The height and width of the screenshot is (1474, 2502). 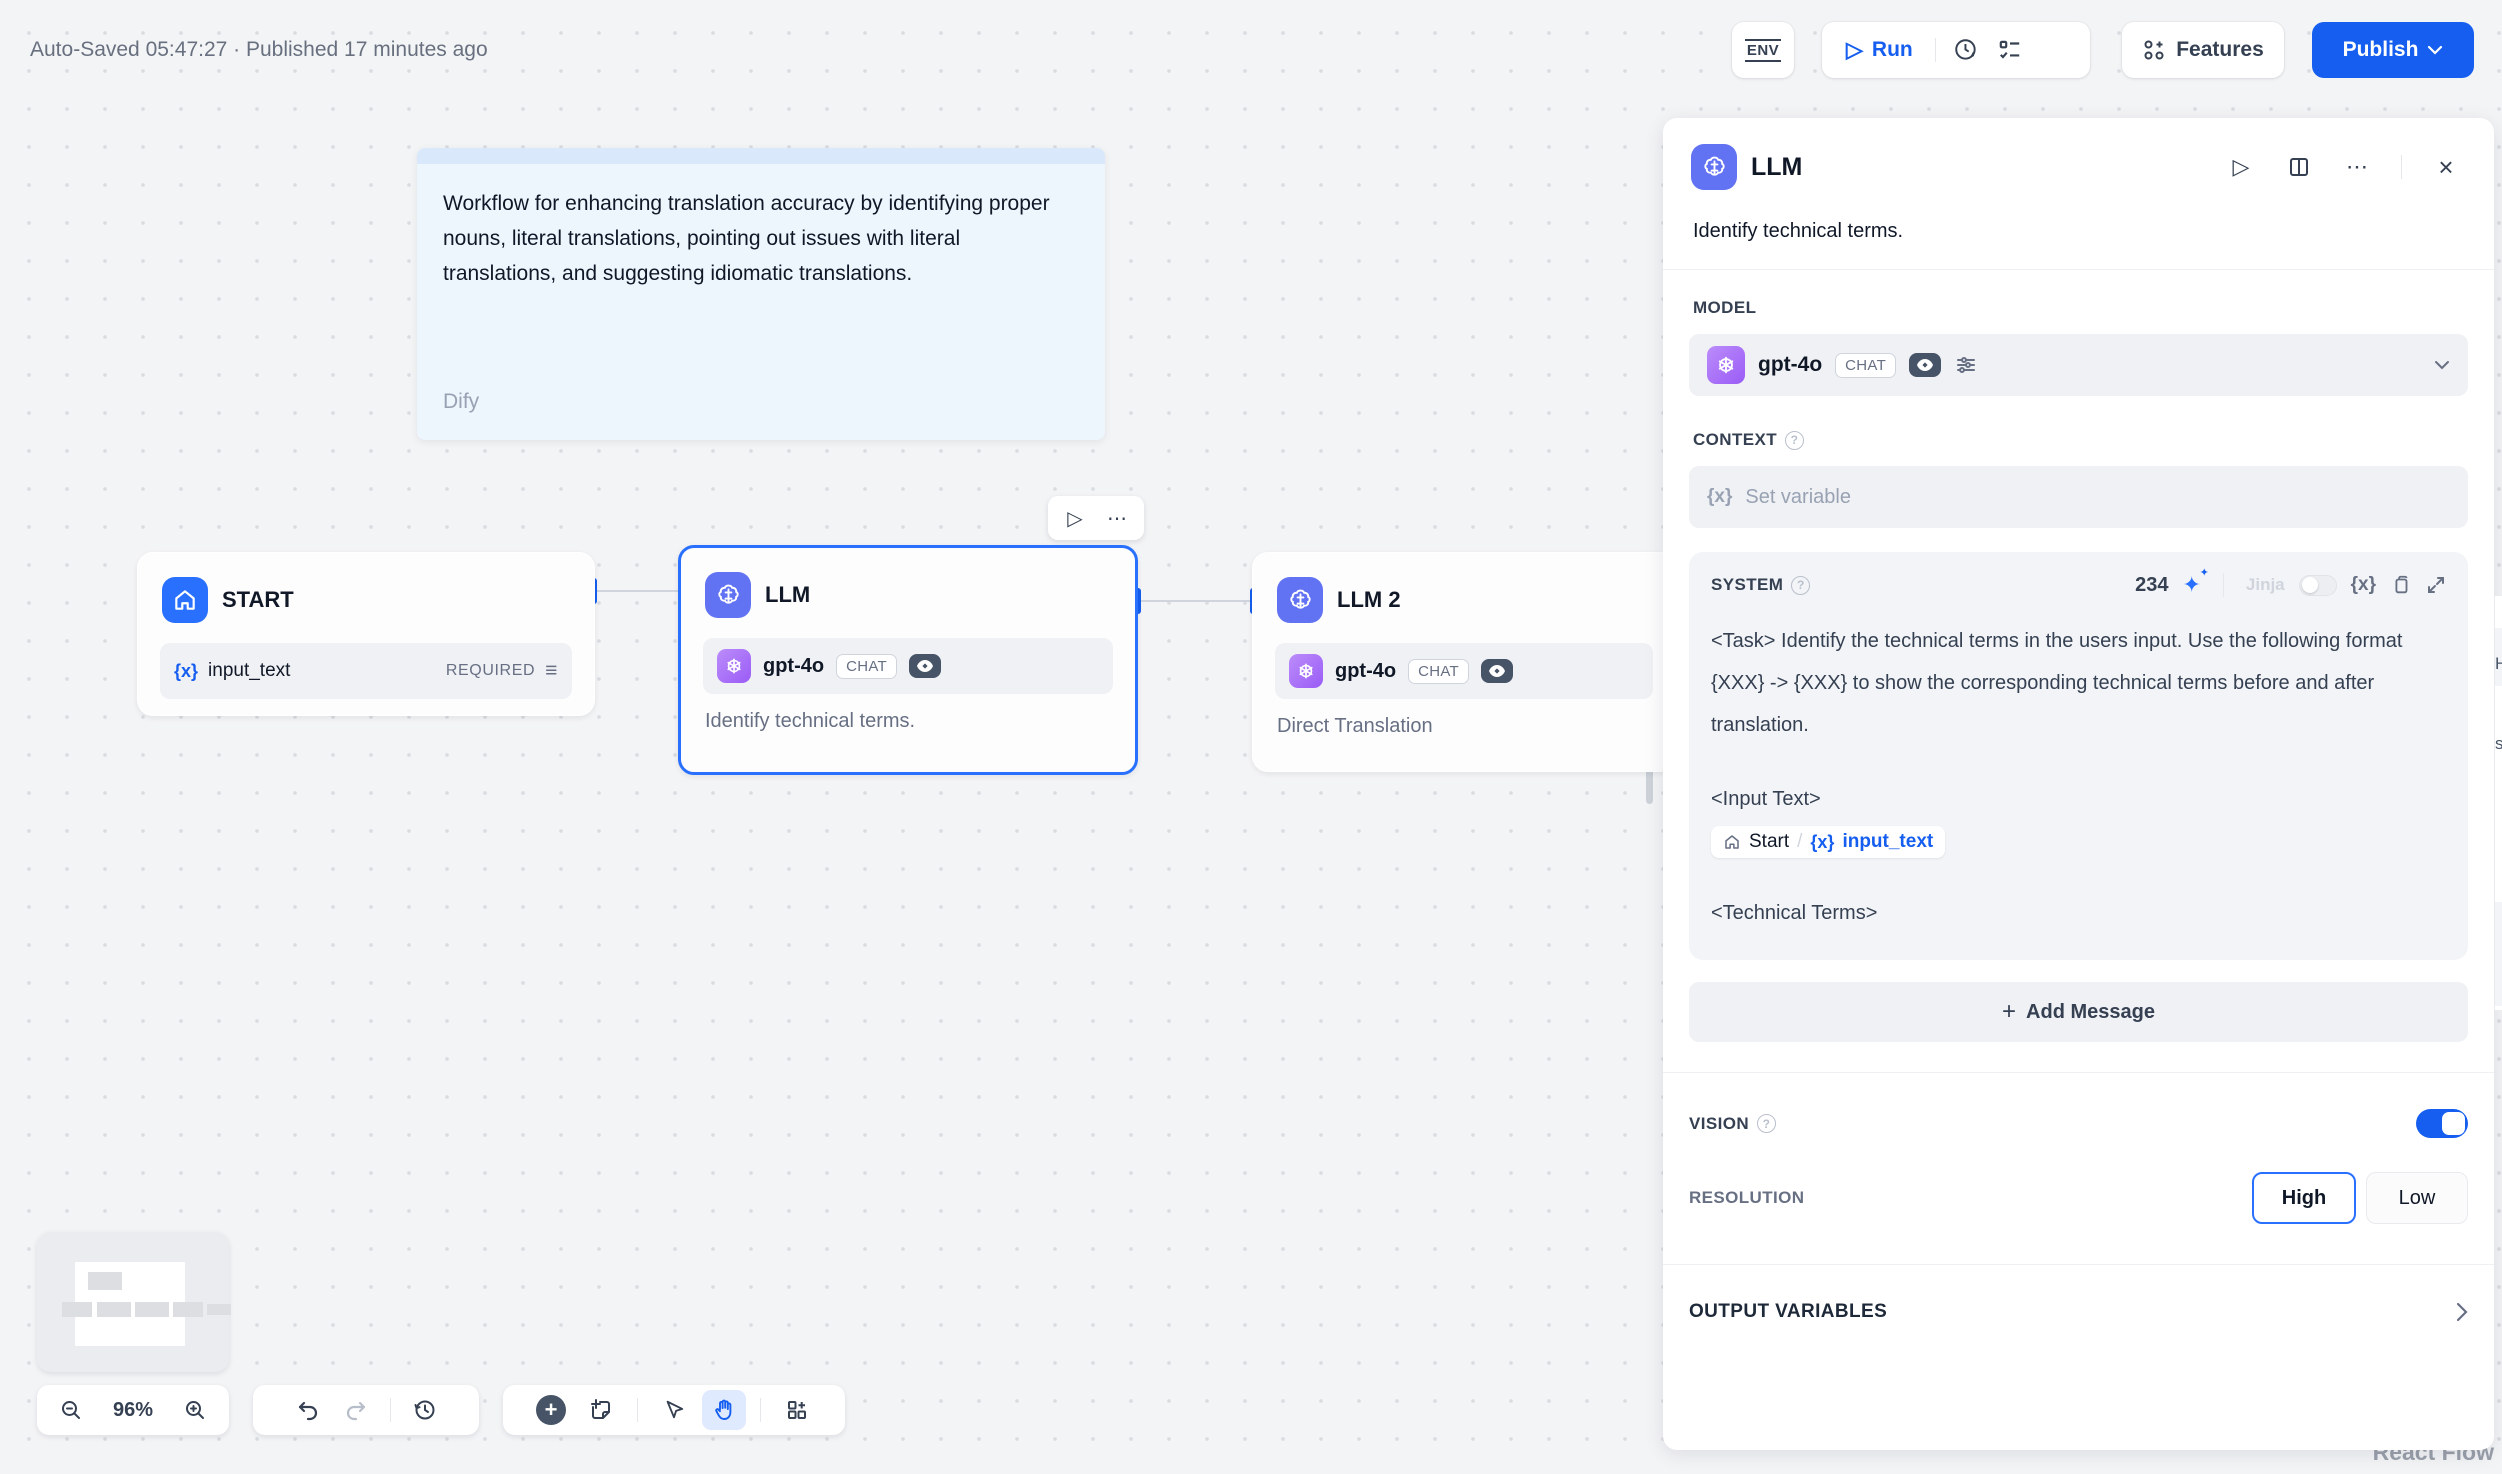 I want to click on node-start: START {x} input_text REQUIRED ≡, so click(x=366, y=634).